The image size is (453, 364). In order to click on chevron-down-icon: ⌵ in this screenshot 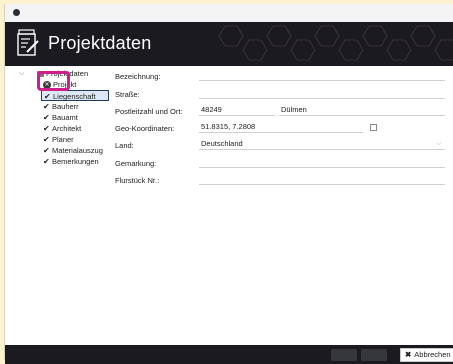, I will do `click(438, 144)`.